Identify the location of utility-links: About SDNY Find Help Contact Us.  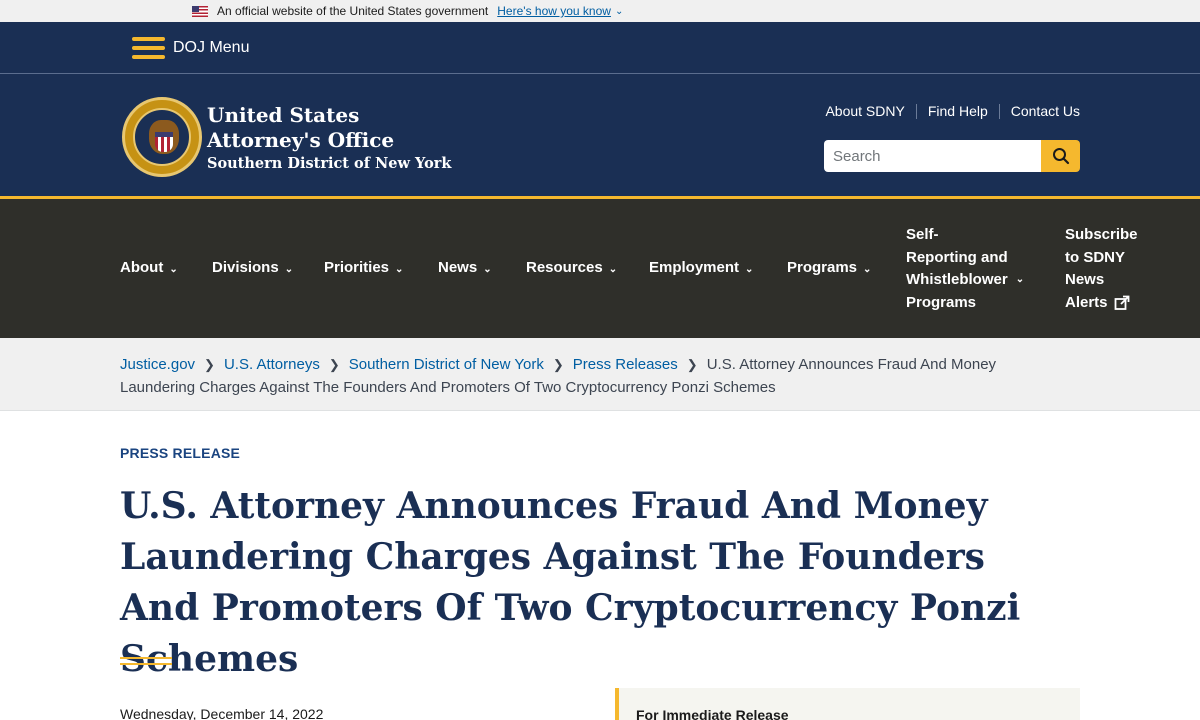
(952, 111).